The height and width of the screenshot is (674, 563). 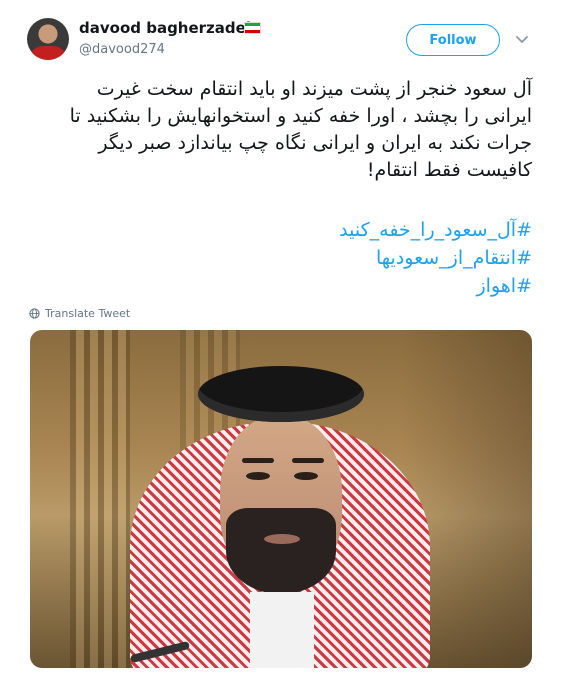 I want to click on right-eye, so click(x=306, y=476).